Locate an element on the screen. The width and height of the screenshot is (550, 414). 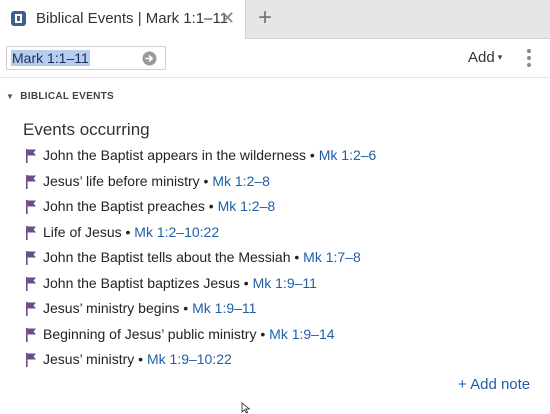
event-name: John the Baptist baptizes Jesus is located at coordinates (141, 283).